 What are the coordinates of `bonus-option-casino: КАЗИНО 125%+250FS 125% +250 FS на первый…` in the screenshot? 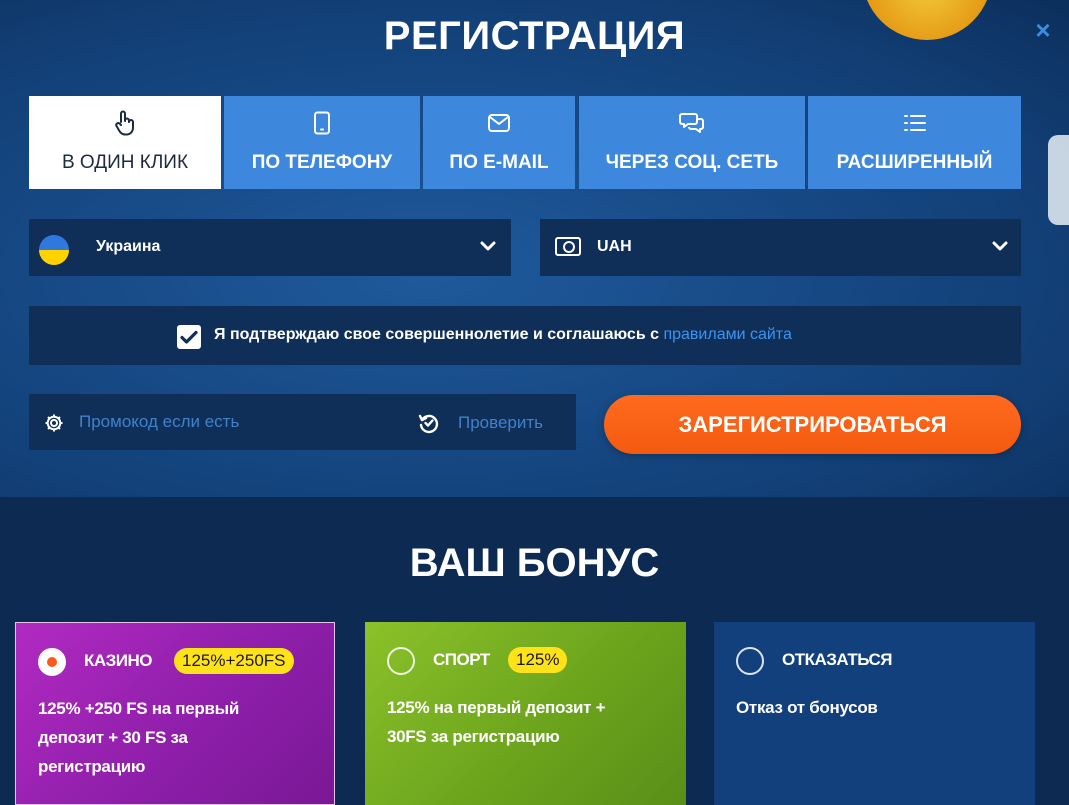 It's located at (175, 713).